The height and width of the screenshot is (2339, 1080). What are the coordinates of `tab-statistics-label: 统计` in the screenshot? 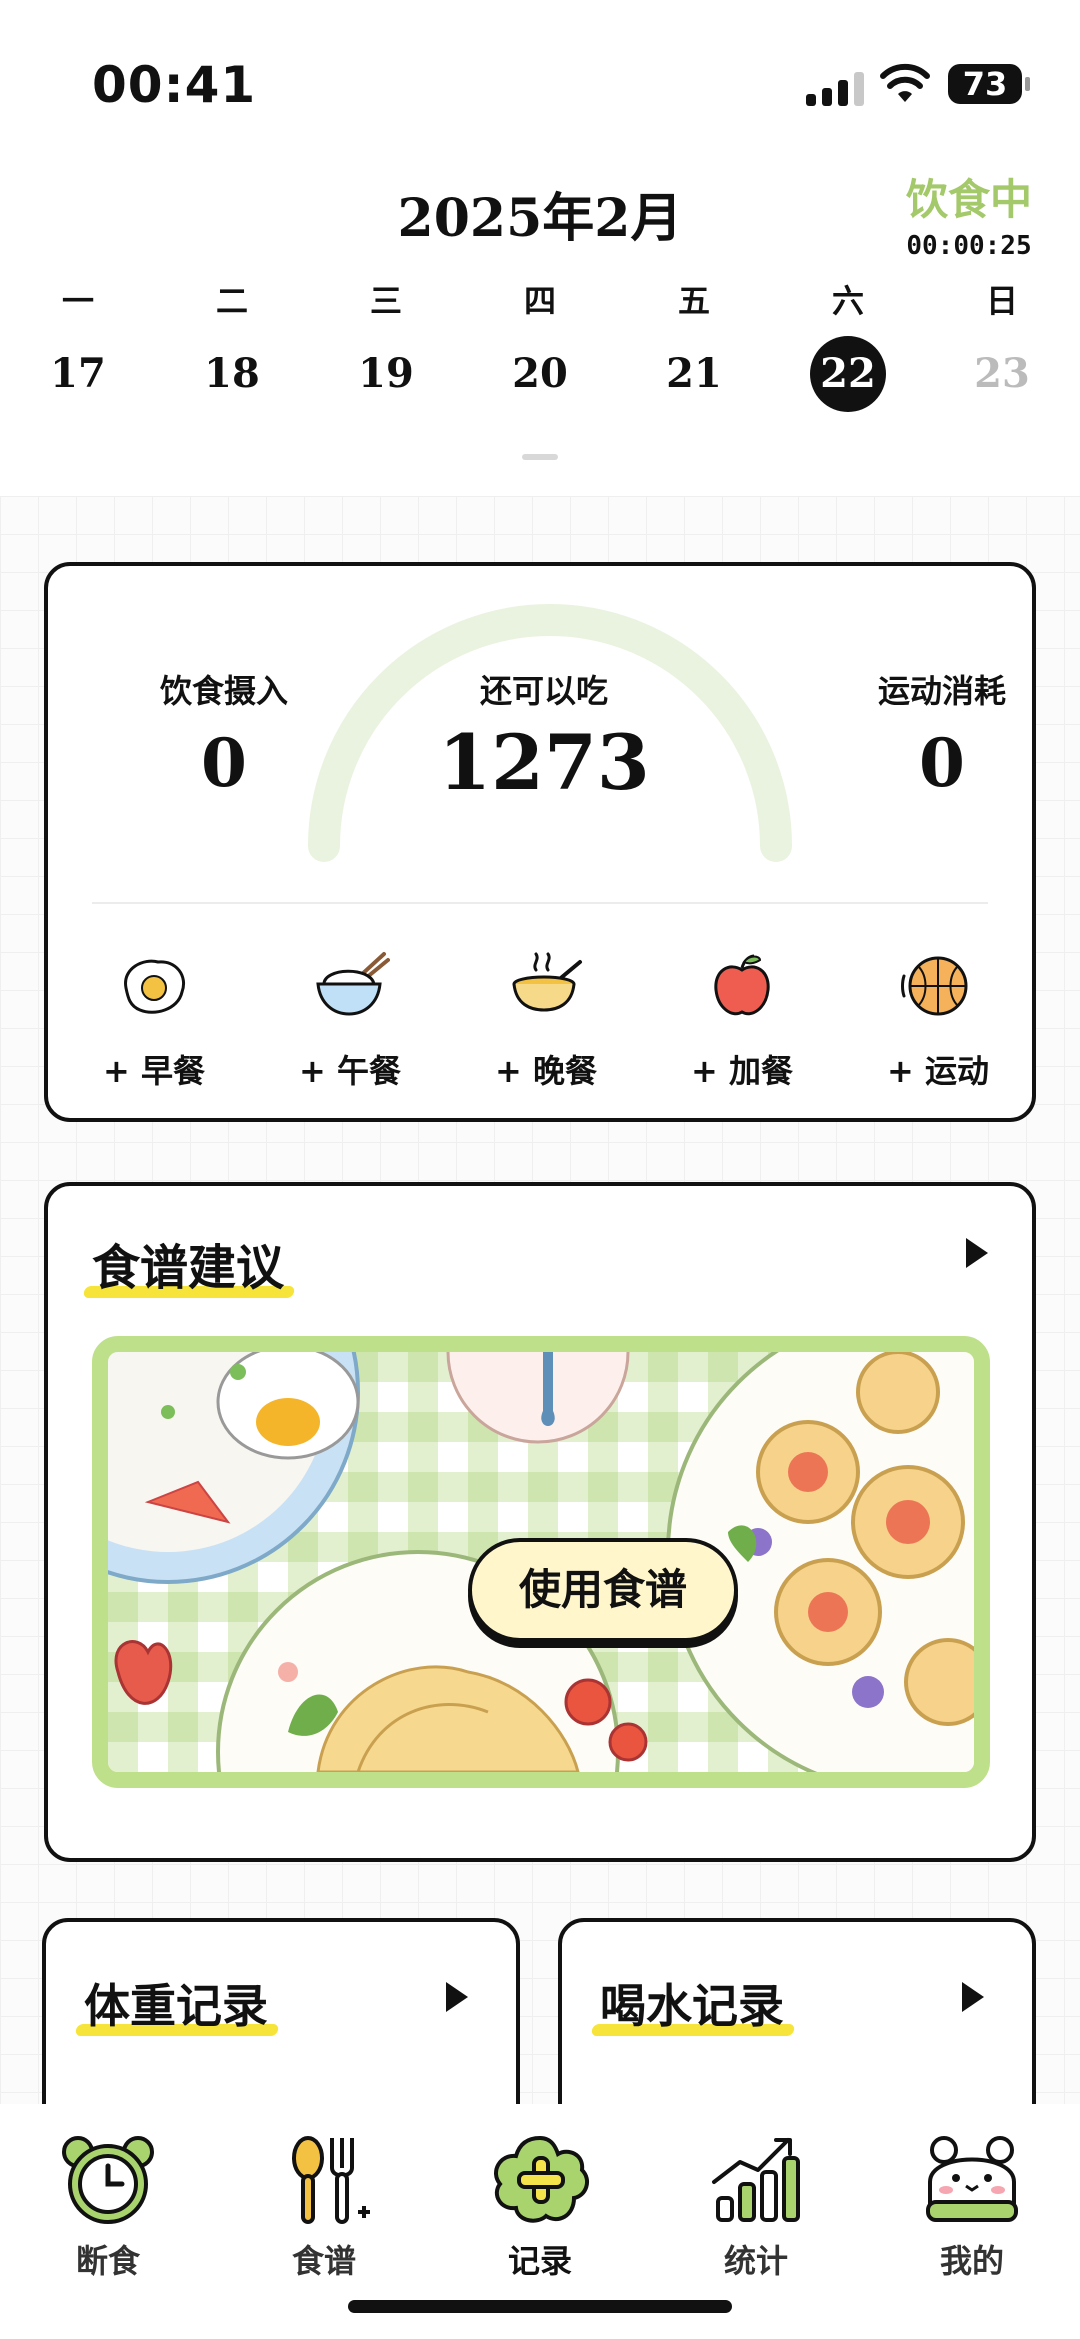 It's located at (755, 2261).